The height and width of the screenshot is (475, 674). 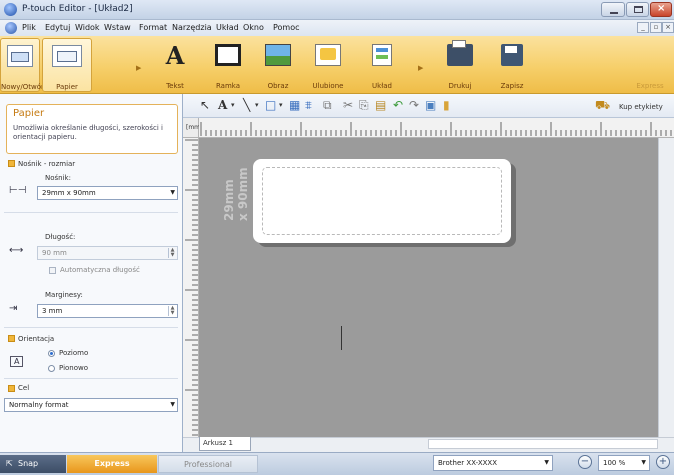 I want to click on print-icon, so click(x=460, y=53).